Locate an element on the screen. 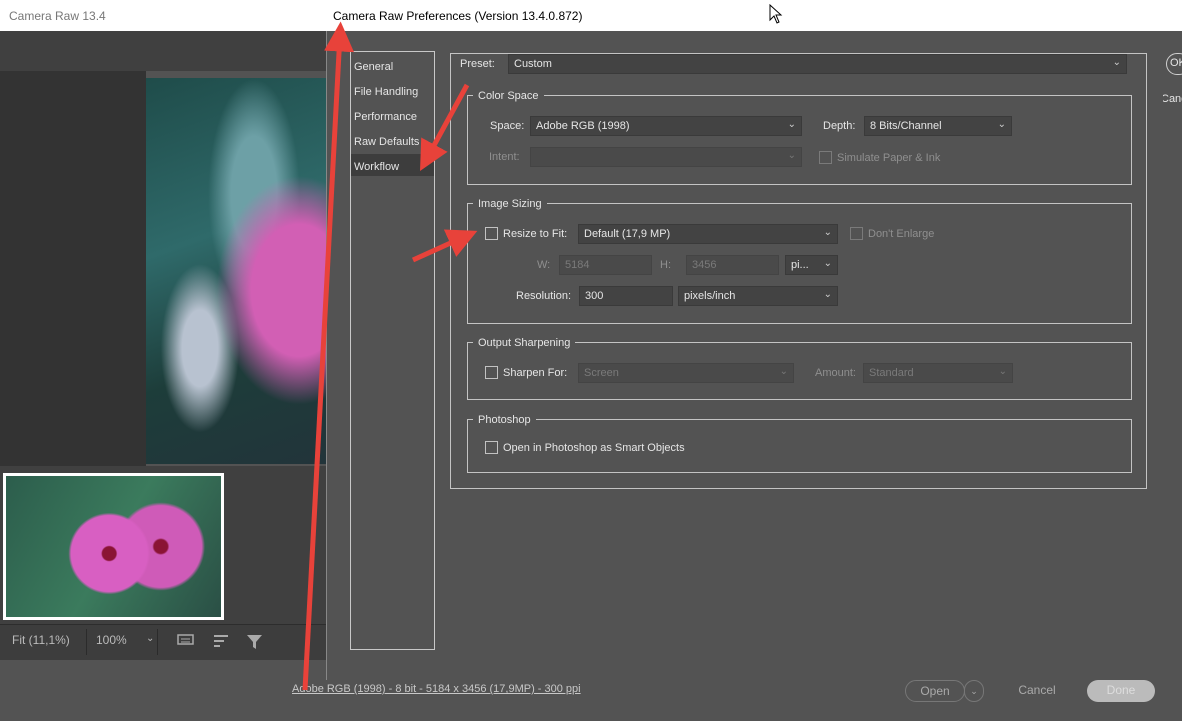 The image size is (1182, 721). annotation-arrows is located at coordinates (390, 356).